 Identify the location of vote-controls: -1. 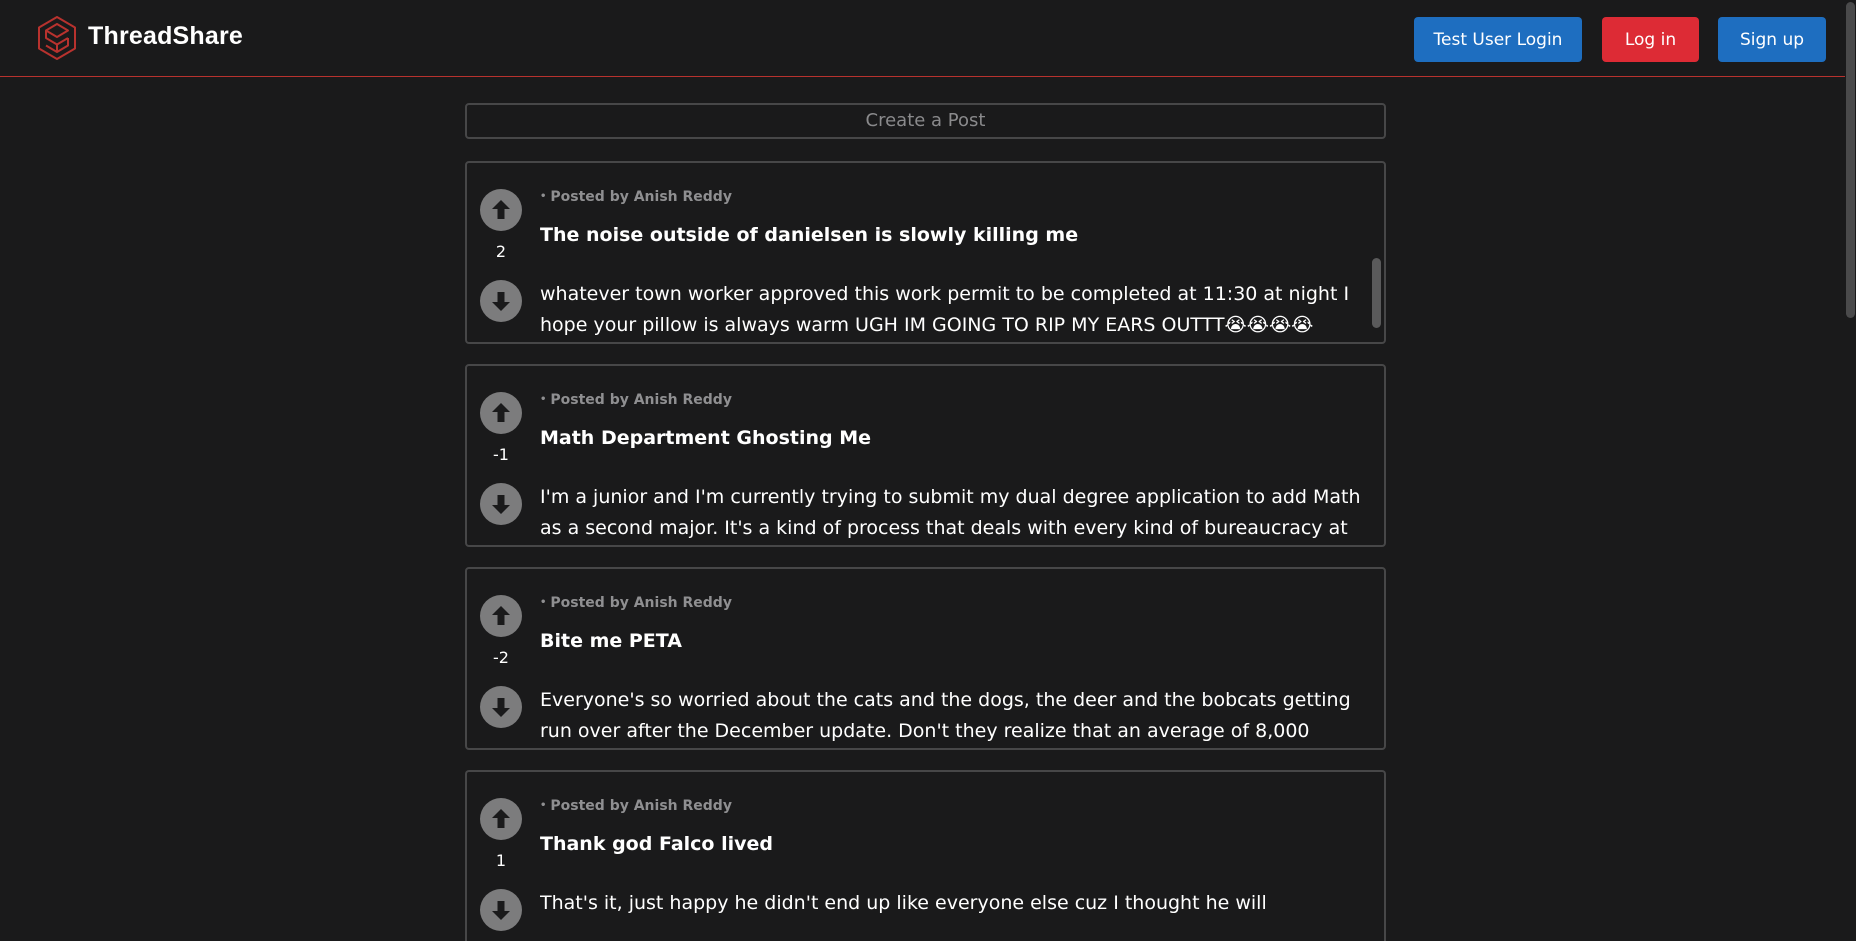
(503, 455).